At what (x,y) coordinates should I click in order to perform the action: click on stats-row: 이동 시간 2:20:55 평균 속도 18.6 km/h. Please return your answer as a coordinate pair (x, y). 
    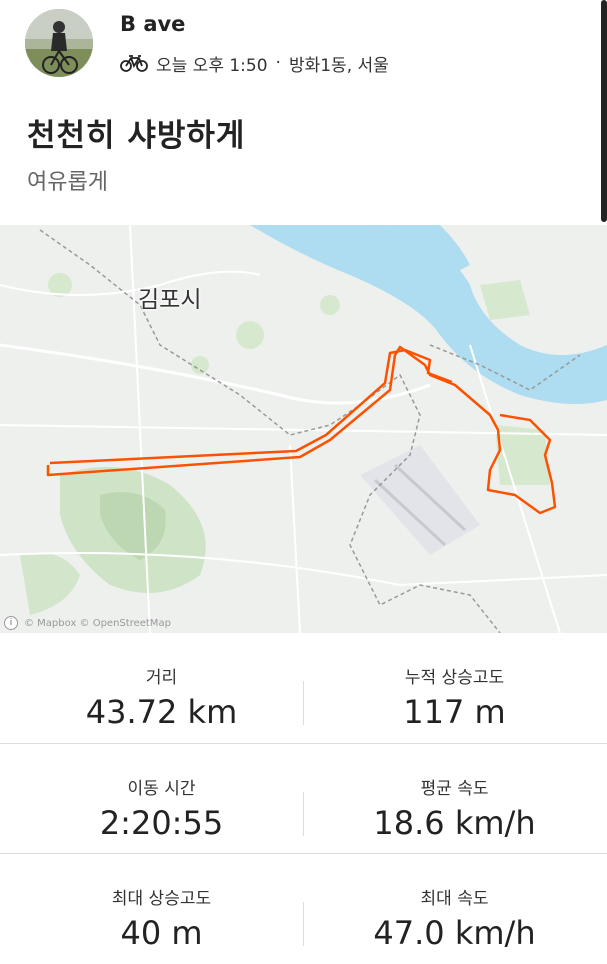
    Looking at the image, I should click on (303, 798).